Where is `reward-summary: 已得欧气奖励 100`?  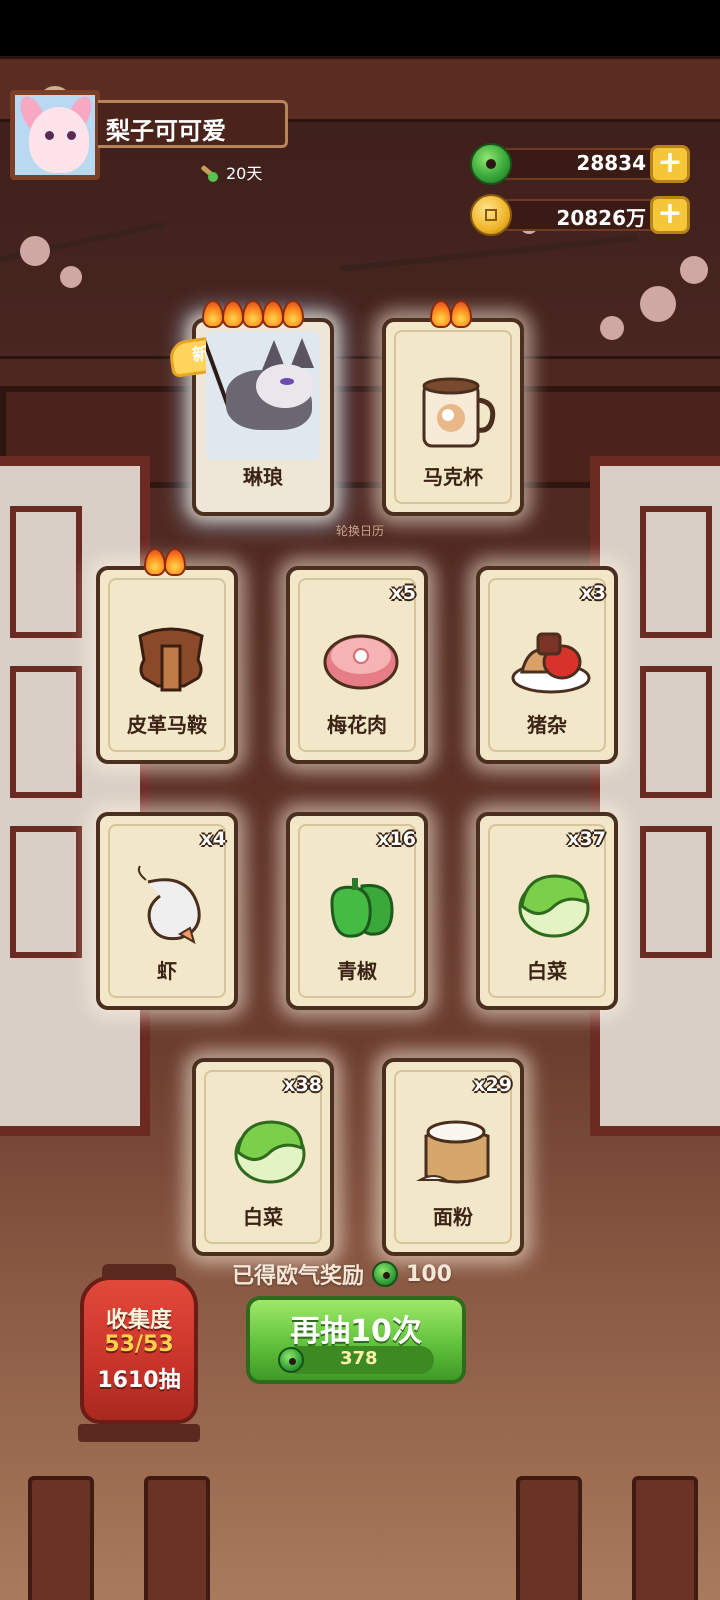 reward-summary: 已得欧气奖励 100 is located at coordinates (342, 1274).